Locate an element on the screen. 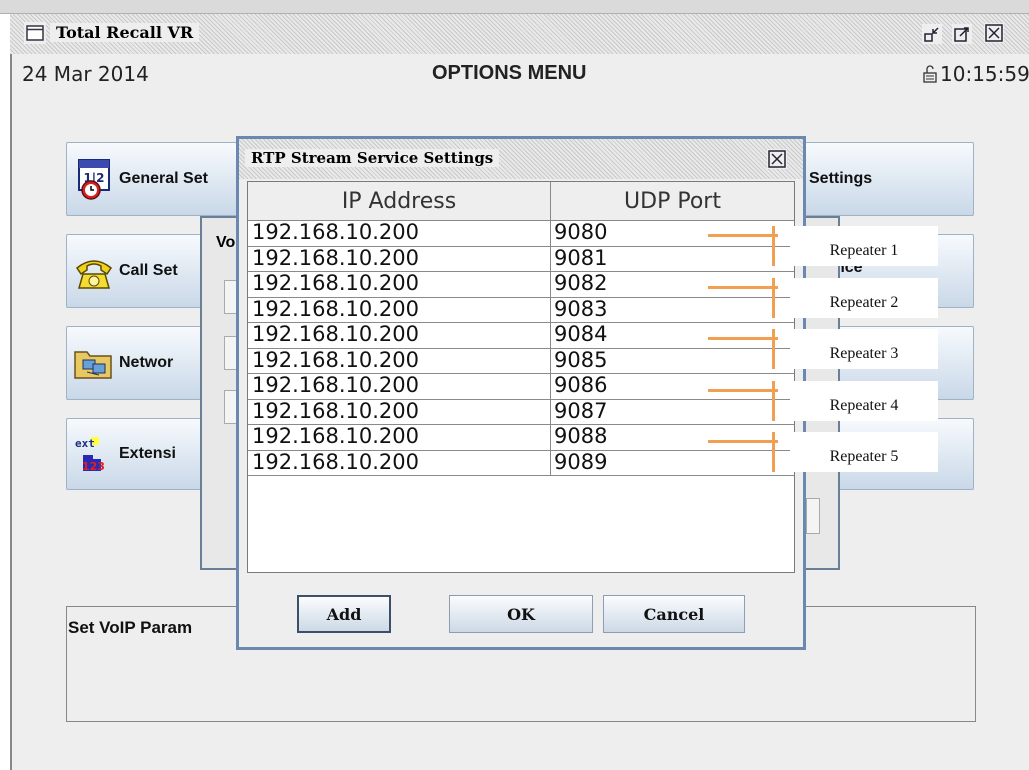 The image size is (1029, 770). rtp-dialog-title: RTP Stream Service Settings is located at coordinates (372, 158).